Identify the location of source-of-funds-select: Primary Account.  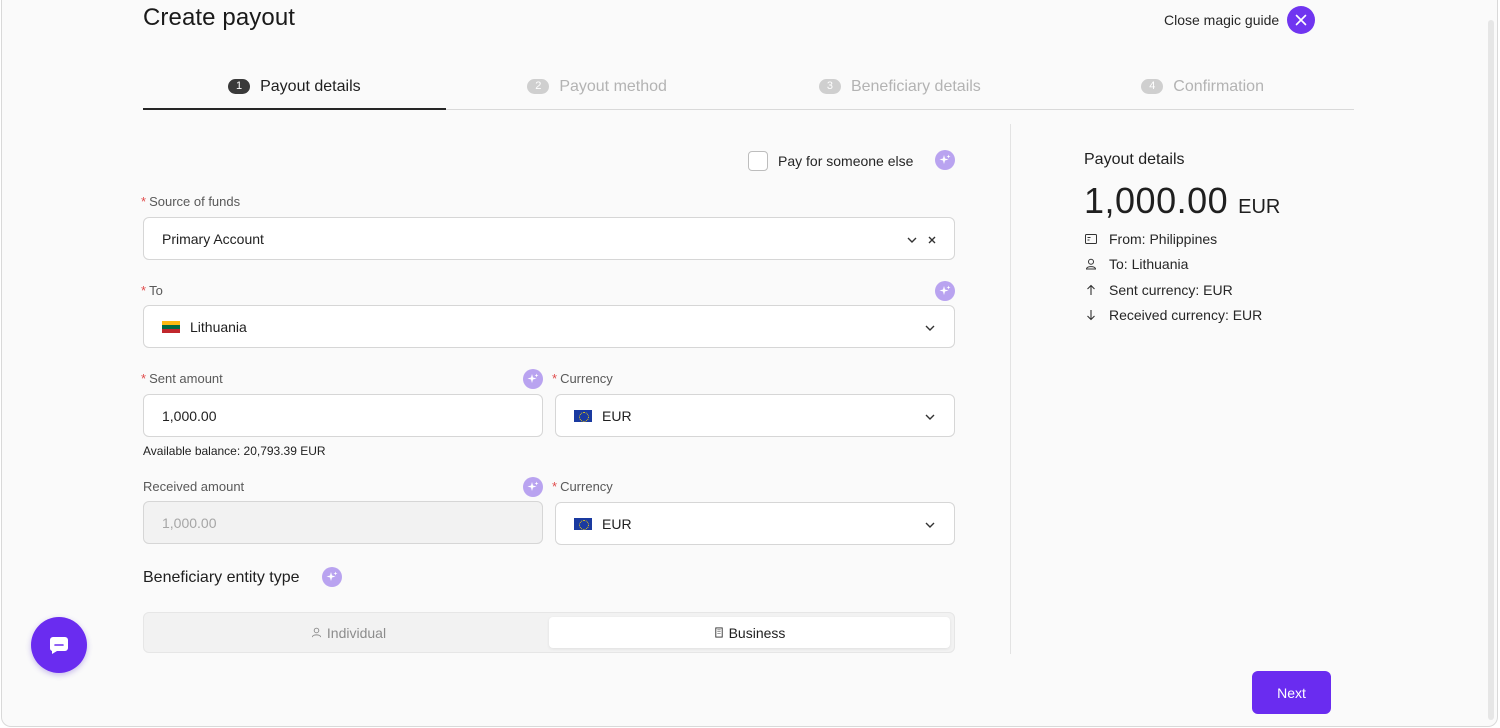
(549, 238).